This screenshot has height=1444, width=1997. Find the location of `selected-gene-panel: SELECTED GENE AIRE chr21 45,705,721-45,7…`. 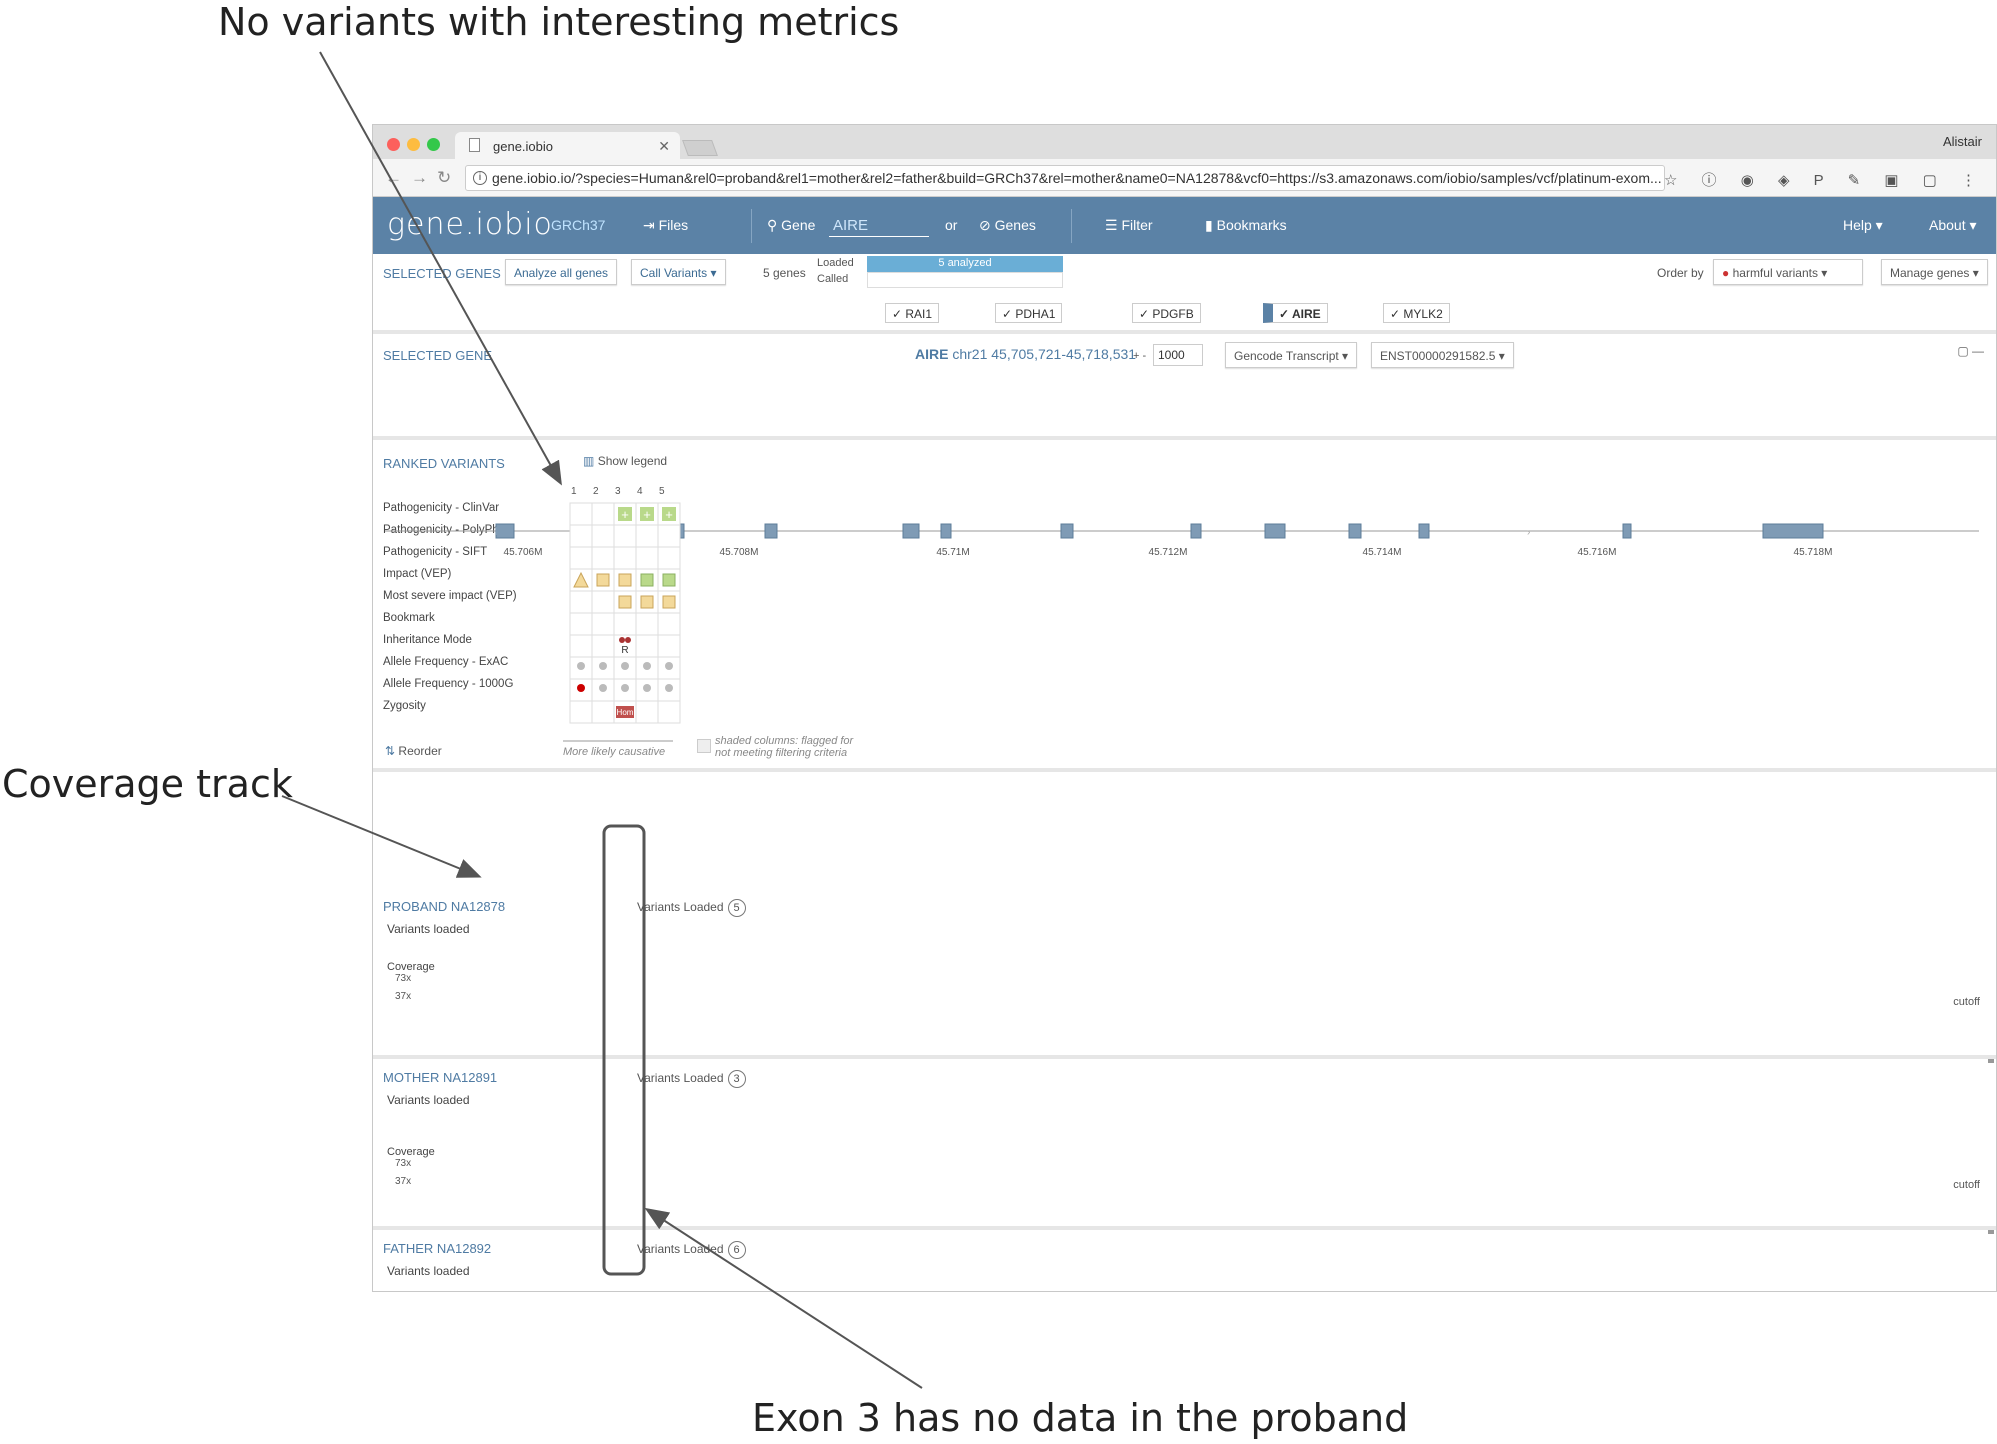

selected-gene-panel: SELECTED GENE AIRE chr21 45,705,721-45,7… is located at coordinates (1184, 389).